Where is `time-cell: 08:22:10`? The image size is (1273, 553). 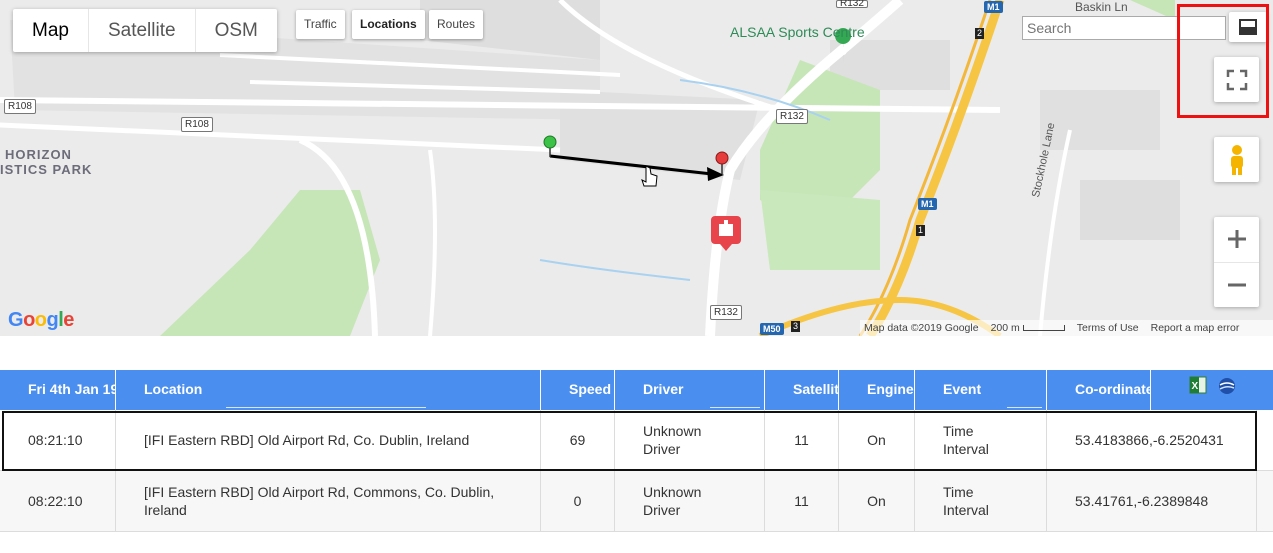 time-cell: 08:22:10 is located at coordinates (58, 501).